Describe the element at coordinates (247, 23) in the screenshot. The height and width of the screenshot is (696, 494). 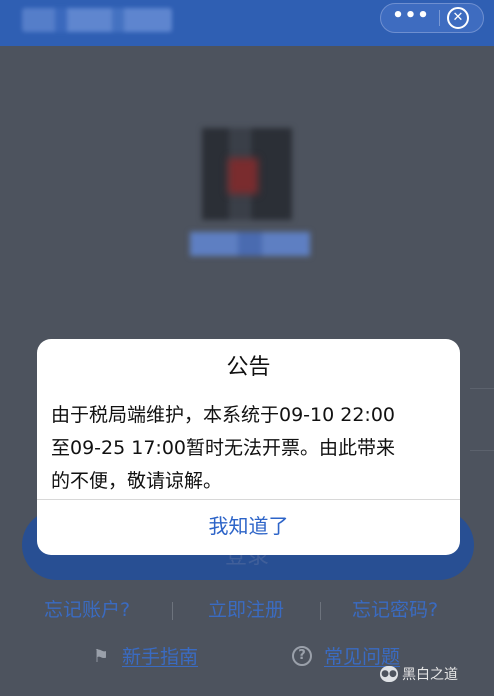
I see `top-nav-bar: ••• ✕` at that location.